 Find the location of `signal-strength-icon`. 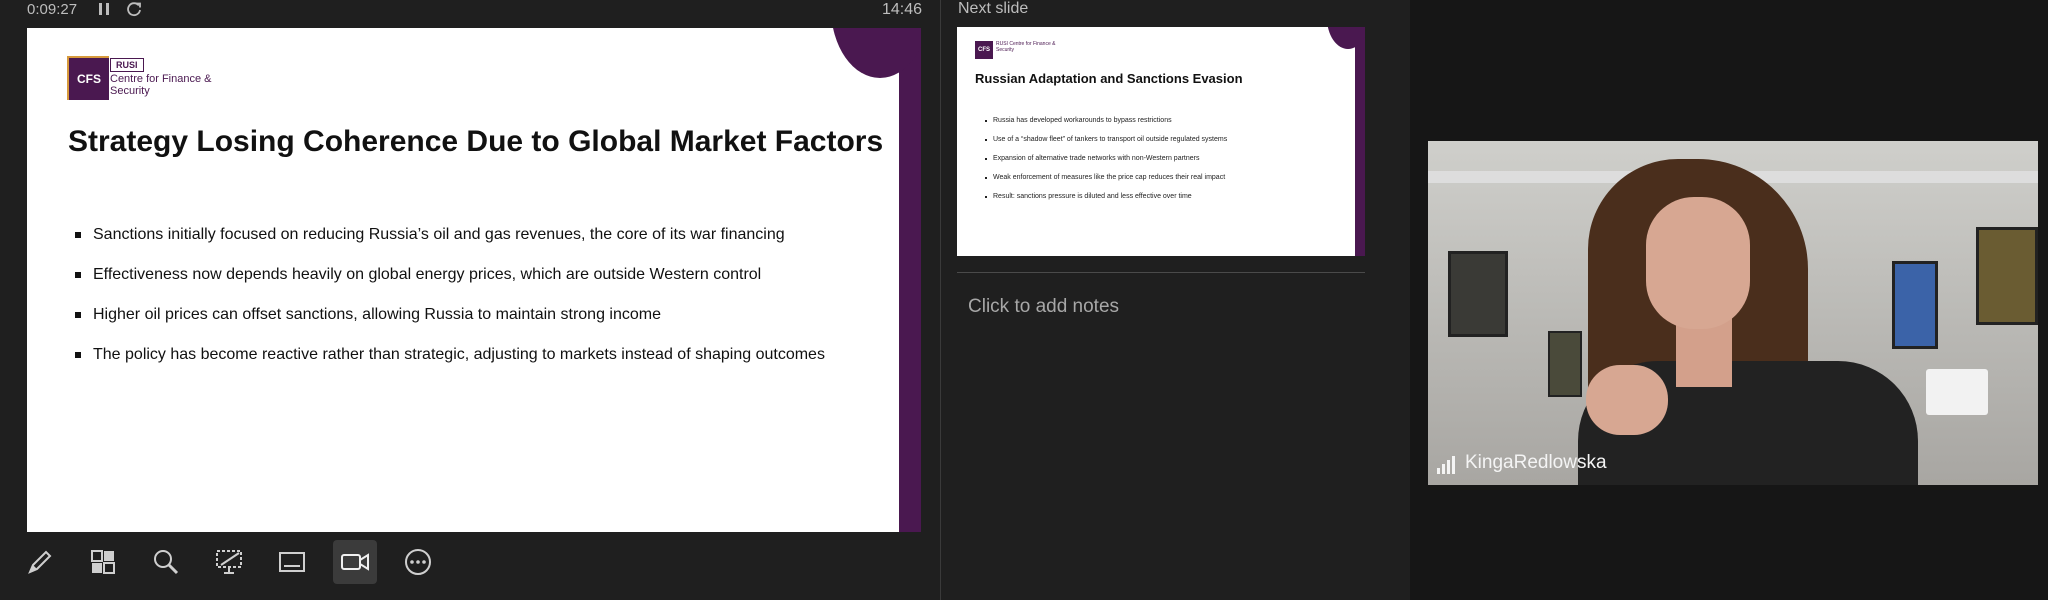

signal-strength-icon is located at coordinates (1446, 465).